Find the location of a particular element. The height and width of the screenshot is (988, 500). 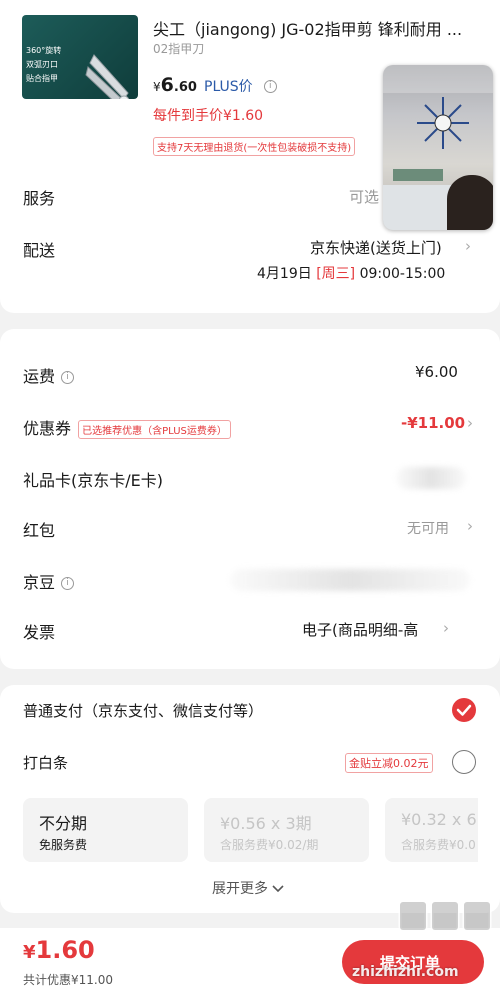

thumb-line-2: 双弧刃口 is located at coordinates (42, 64).